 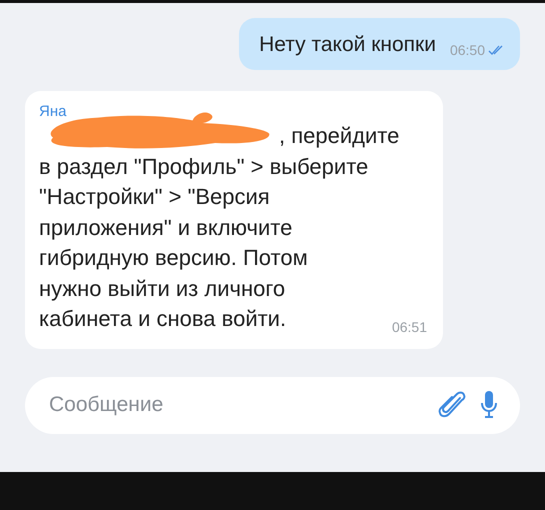 I want to click on message-text: , перейдите, so click(x=339, y=136).